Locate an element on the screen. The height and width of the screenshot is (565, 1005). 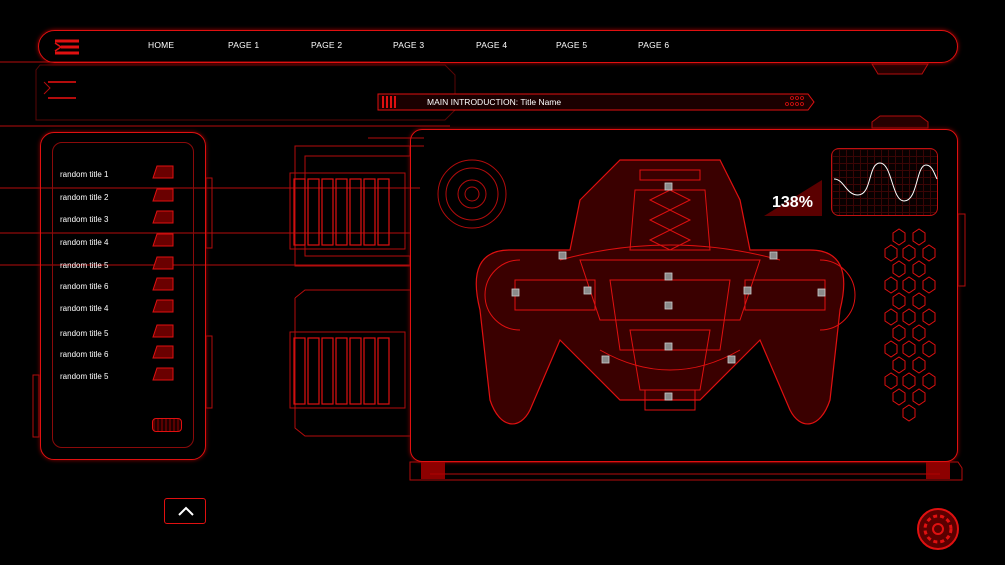
nav-item-page-2: PAGE 2 is located at coordinates (326, 45).